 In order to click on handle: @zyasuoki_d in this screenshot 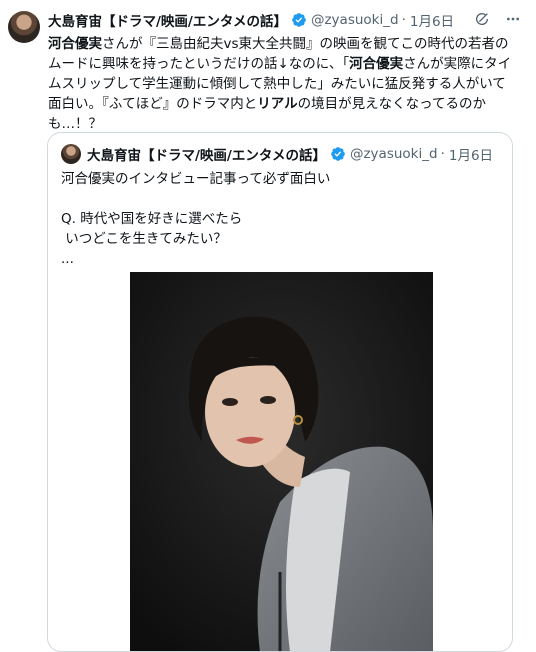, I will do `click(355, 20)`.